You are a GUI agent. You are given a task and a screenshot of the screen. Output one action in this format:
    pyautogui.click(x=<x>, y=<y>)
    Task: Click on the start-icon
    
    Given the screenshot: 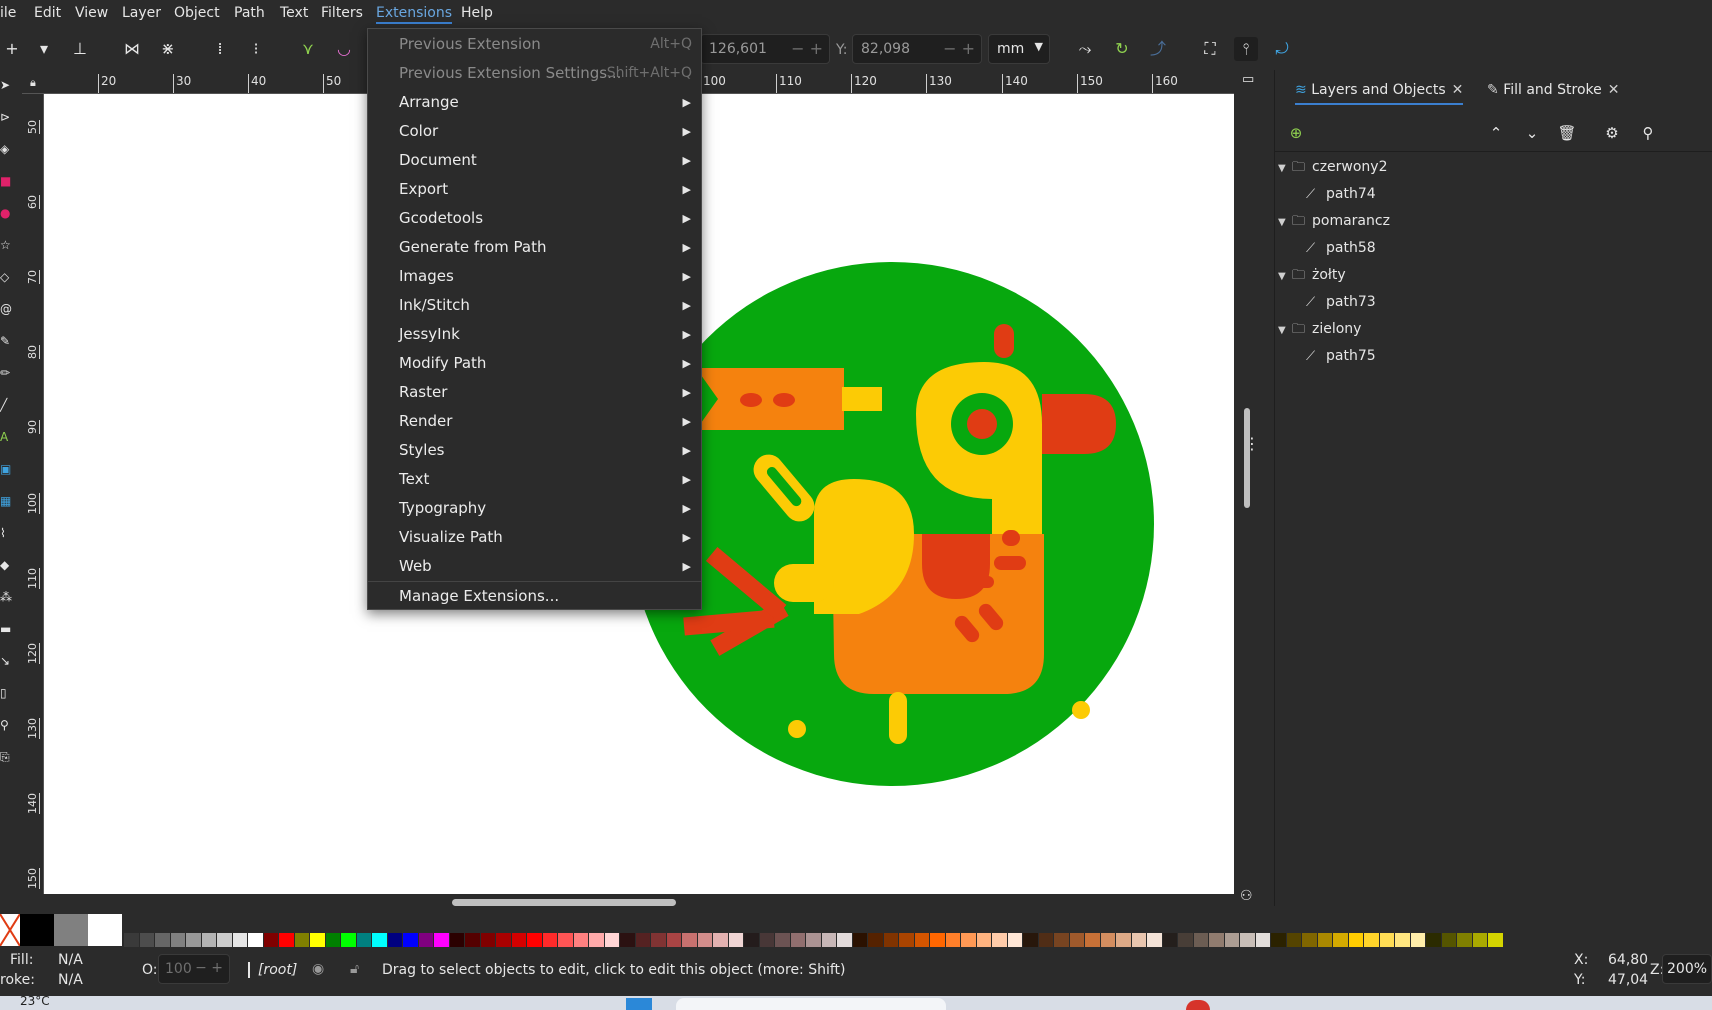 What is the action you would take?
    pyautogui.click(x=639, y=1004)
    